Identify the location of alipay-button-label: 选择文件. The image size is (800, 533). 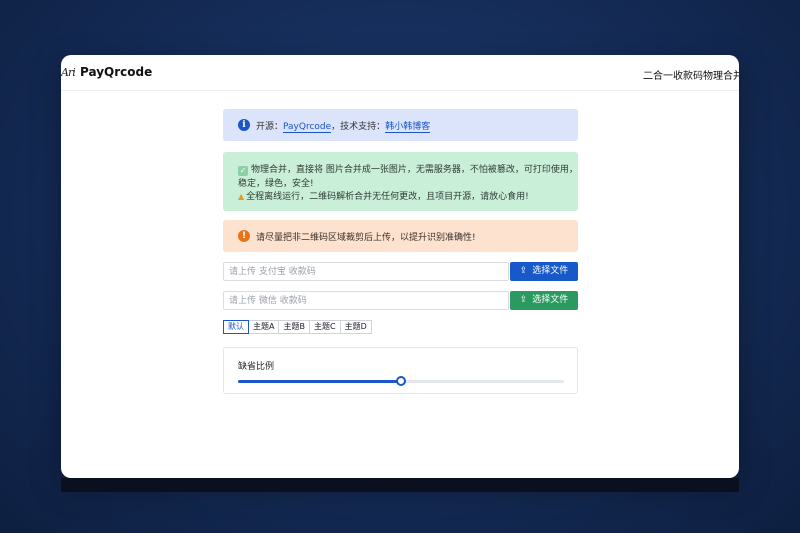
(550, 271).